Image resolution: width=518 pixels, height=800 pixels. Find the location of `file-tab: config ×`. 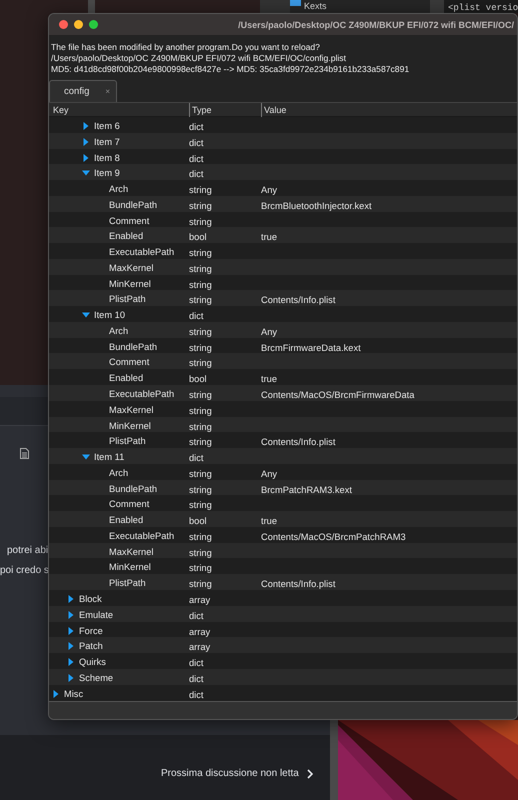

file-tab: config × is located at coordinates (83, 91).